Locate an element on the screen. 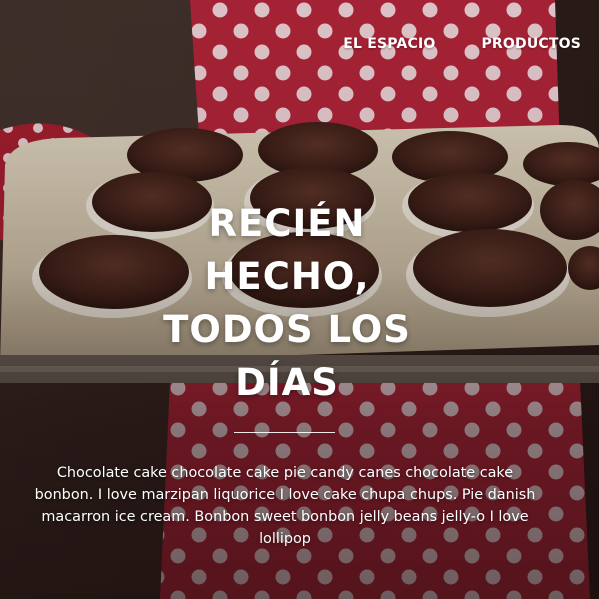 This screenshot has height=599, width=599. headline-line: DÍAS is located at coordinates (287, 382).